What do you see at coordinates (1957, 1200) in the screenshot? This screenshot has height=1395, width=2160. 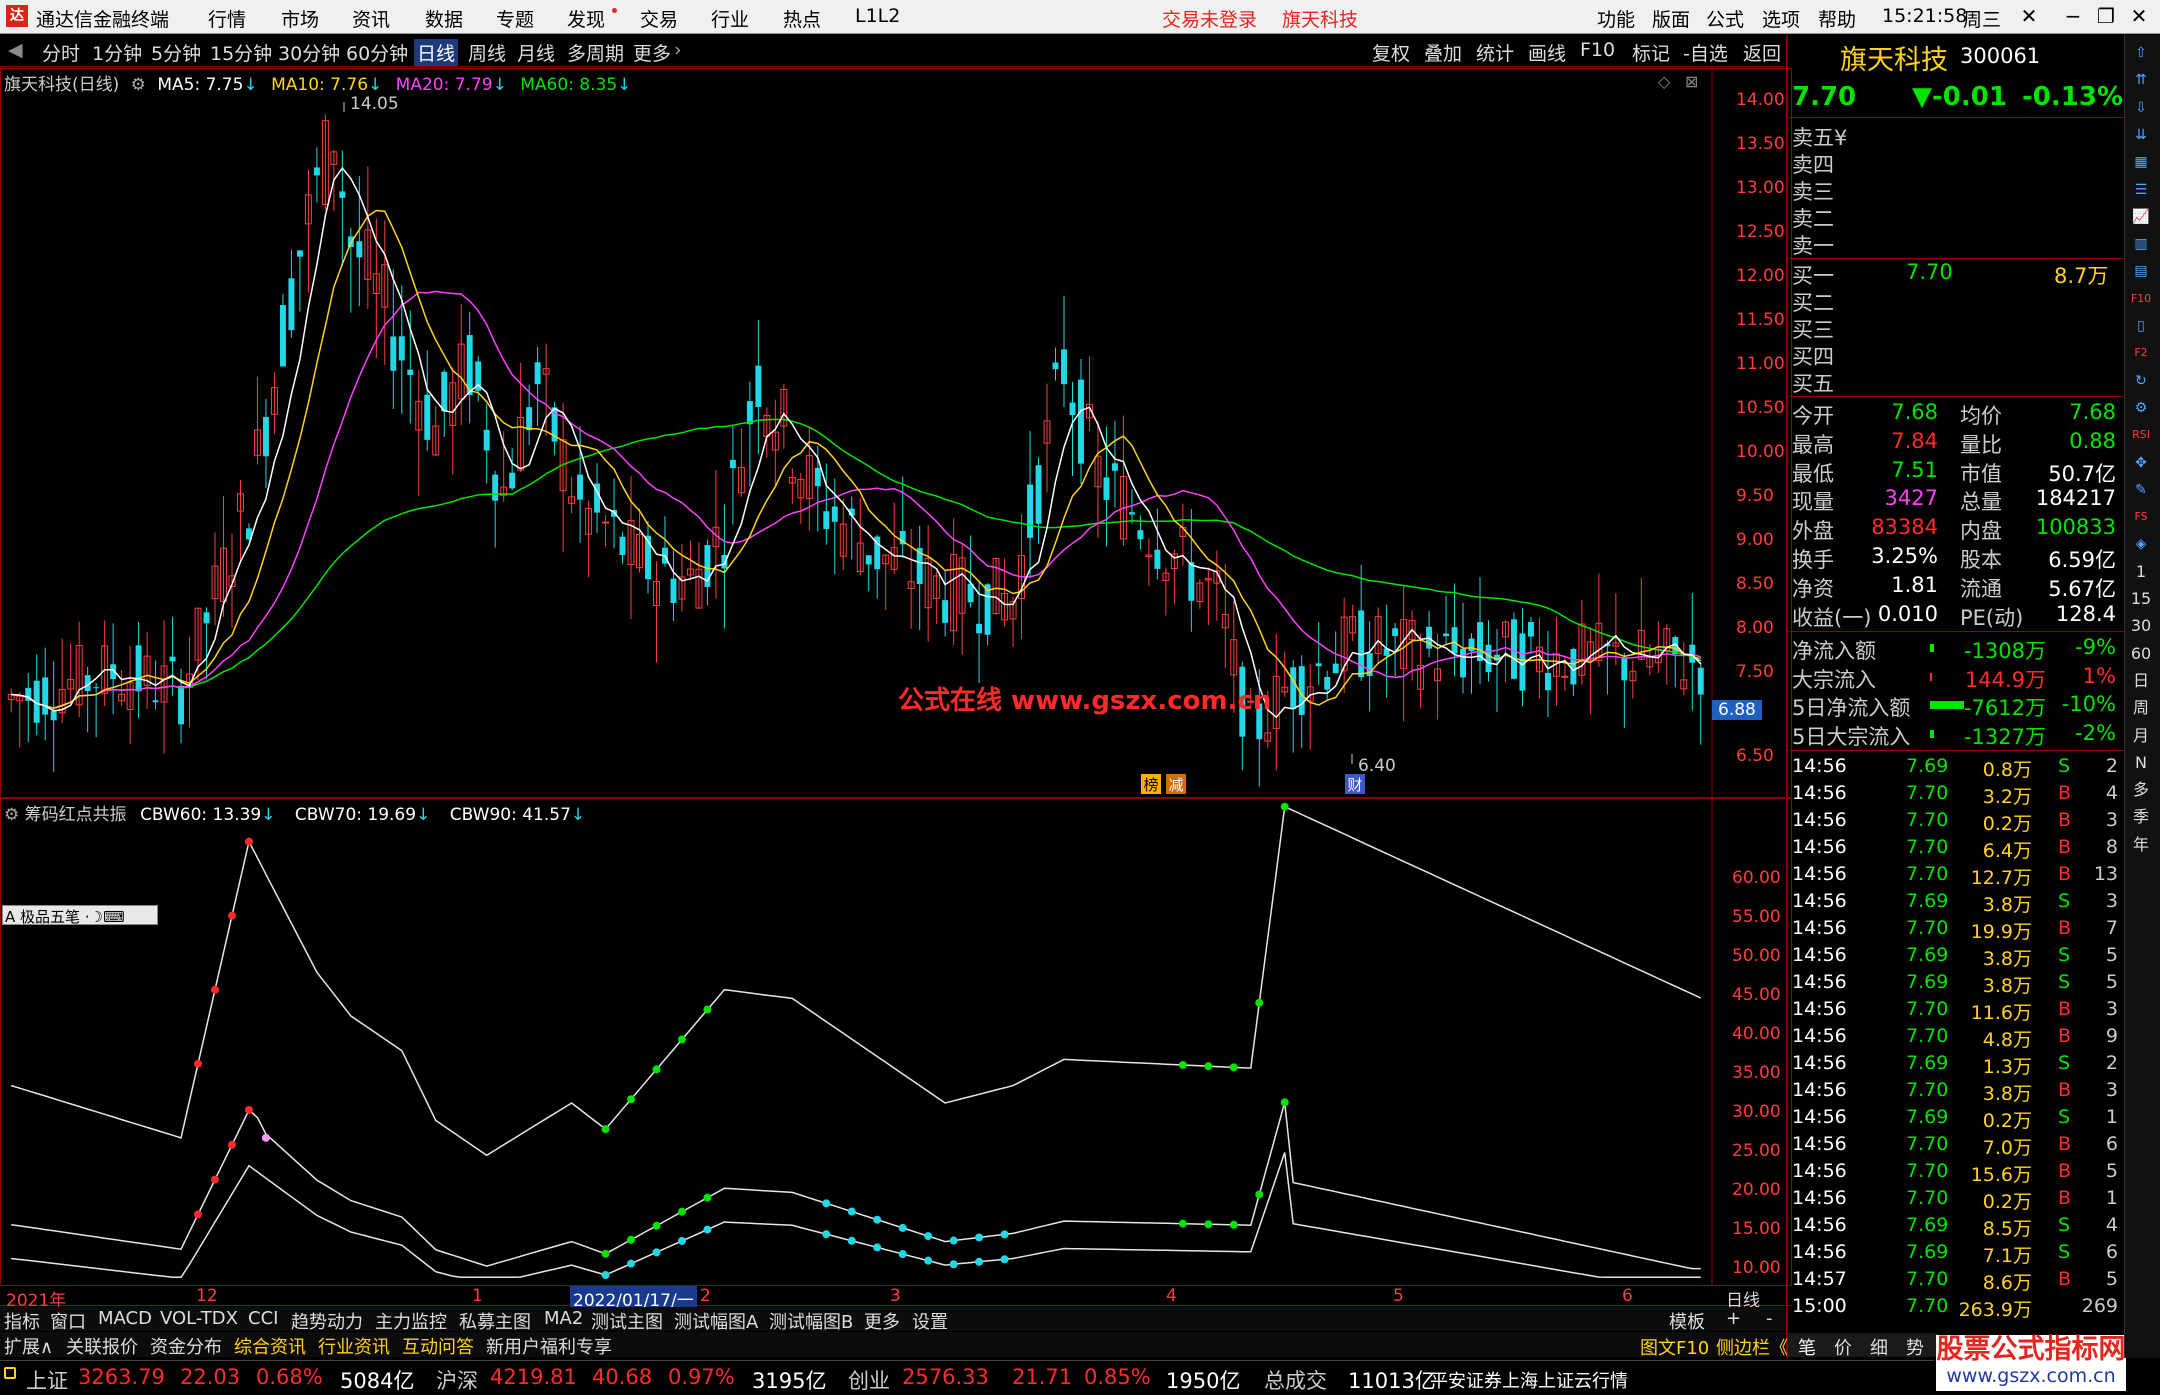 I see `tick-row: 14:56 7.70 0.2万 B 1` at bounding box center [1957, 1200].